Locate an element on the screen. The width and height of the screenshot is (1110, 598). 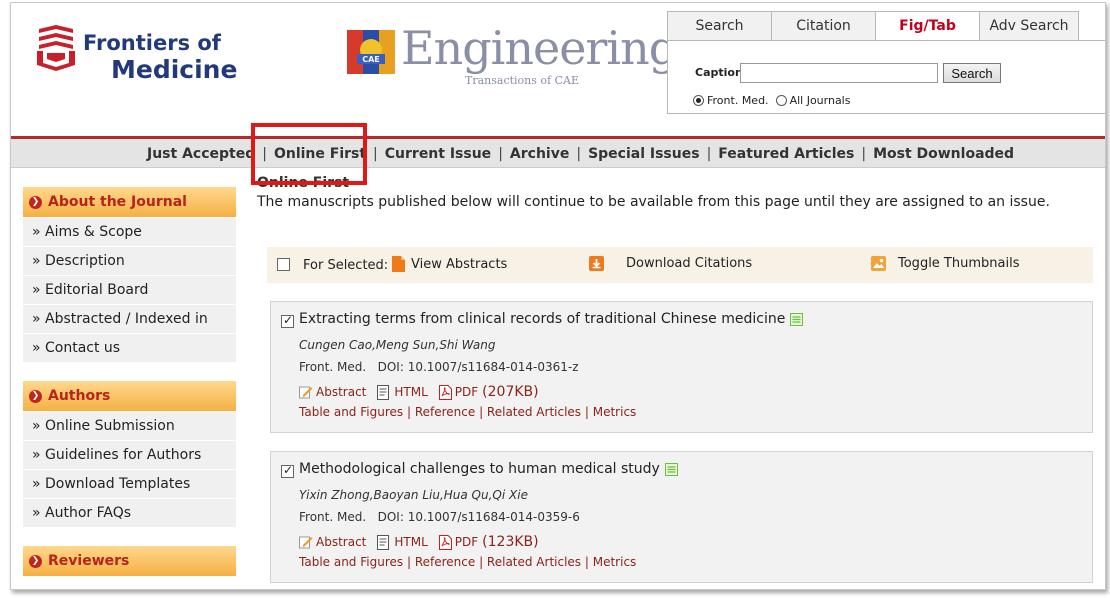
page-title: Online First is located at coordinates (303, 183).